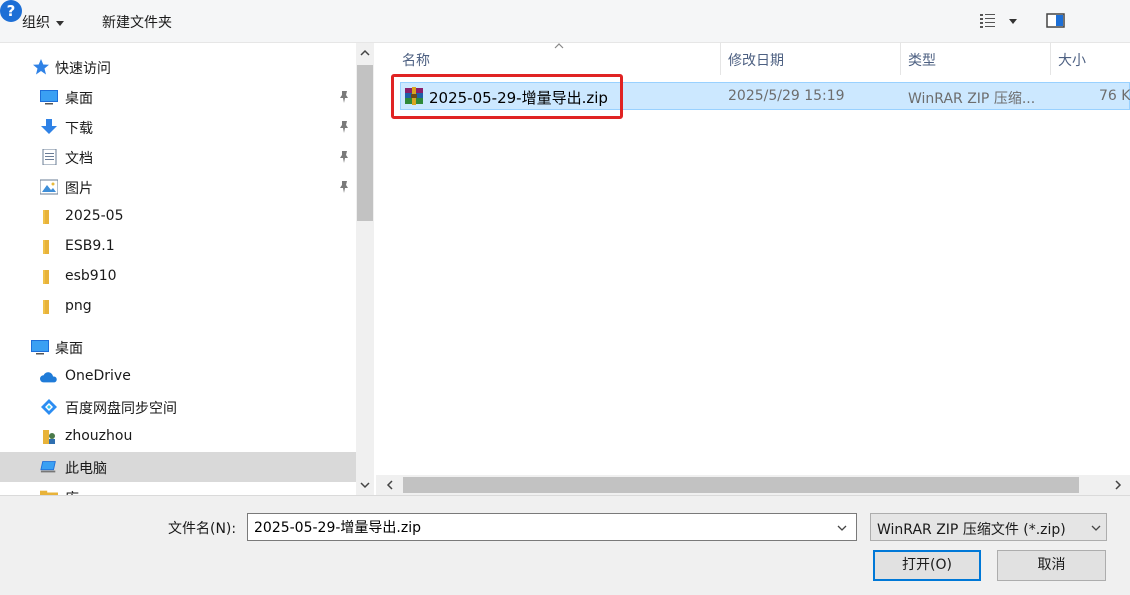 This screenshot has height=595, width=1130. I want to click on document-icon, so click(49, 157).